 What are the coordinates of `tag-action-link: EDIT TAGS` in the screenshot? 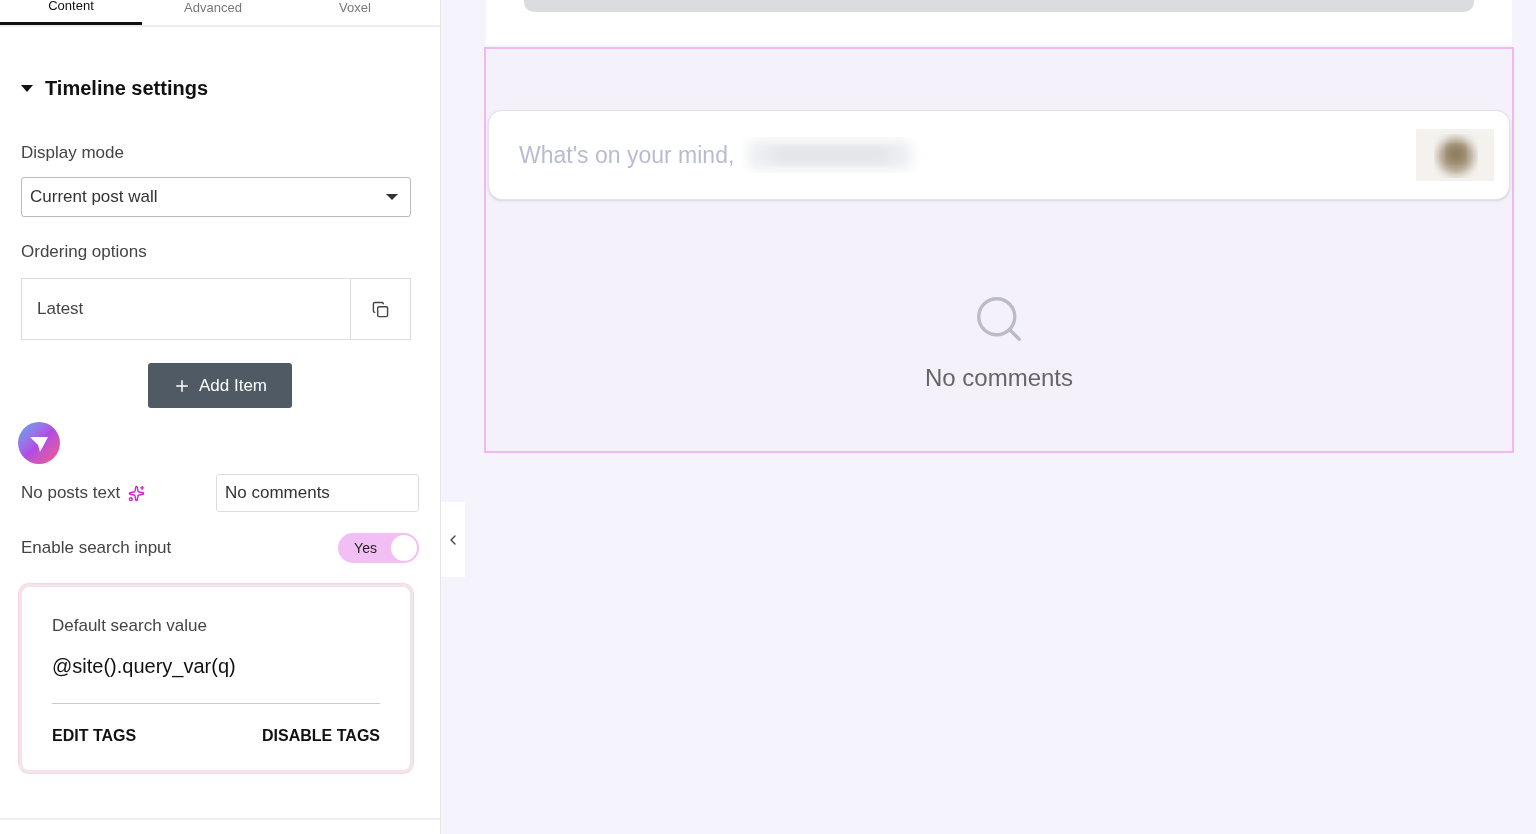 It's located at (94, 735).